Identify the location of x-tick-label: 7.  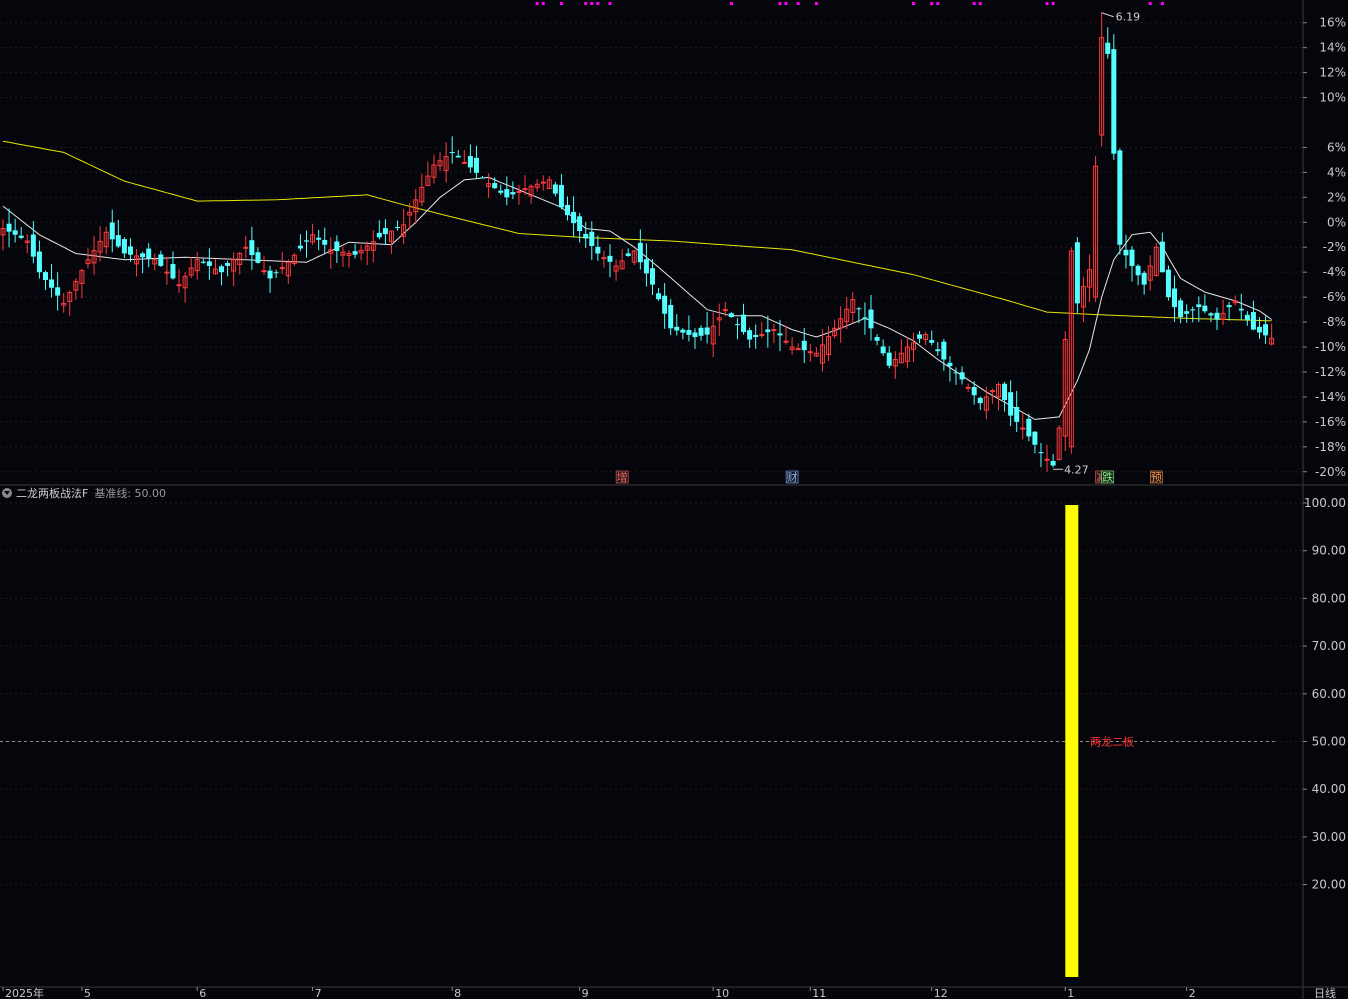
(318, 993).